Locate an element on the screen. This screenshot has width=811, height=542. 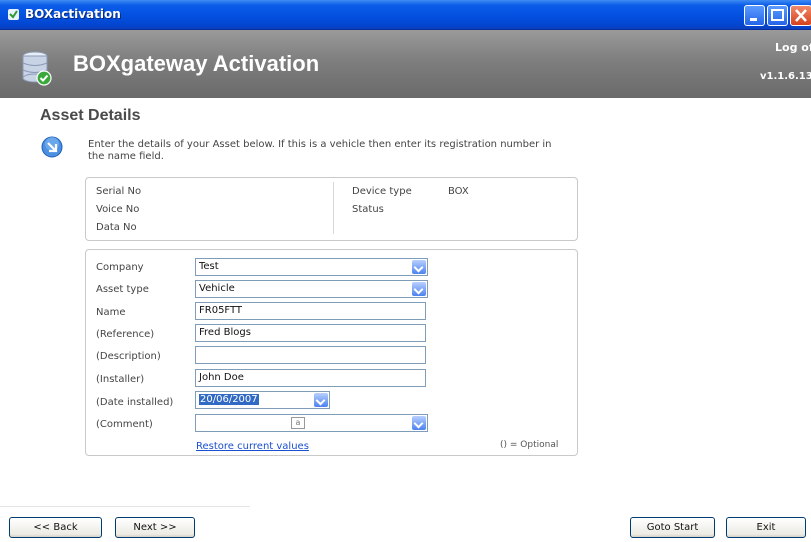
date-installed-picker: 20/06/2007 is located at coordinates (262, 400).